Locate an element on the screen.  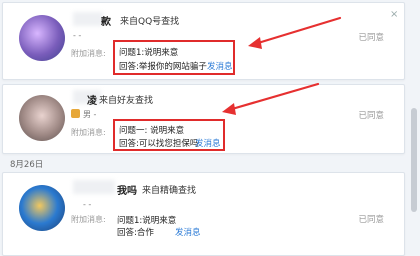
answer-text: 回答:可以找您担保吗 is located at coordinates (159, 144).